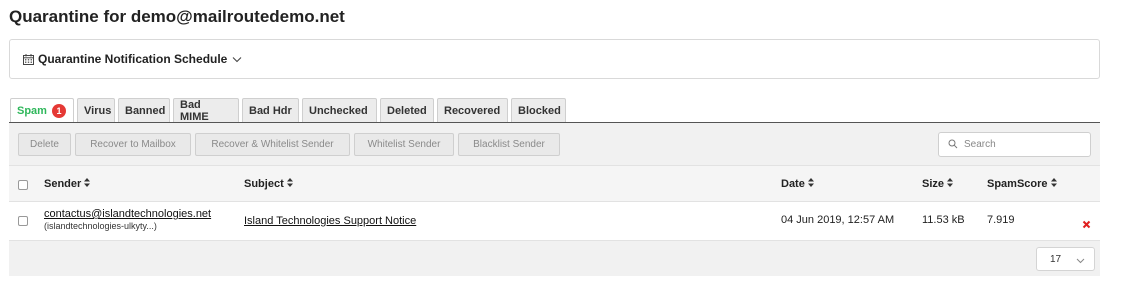  I want to click on tab-deleted: Deleted, so click(407, 110).